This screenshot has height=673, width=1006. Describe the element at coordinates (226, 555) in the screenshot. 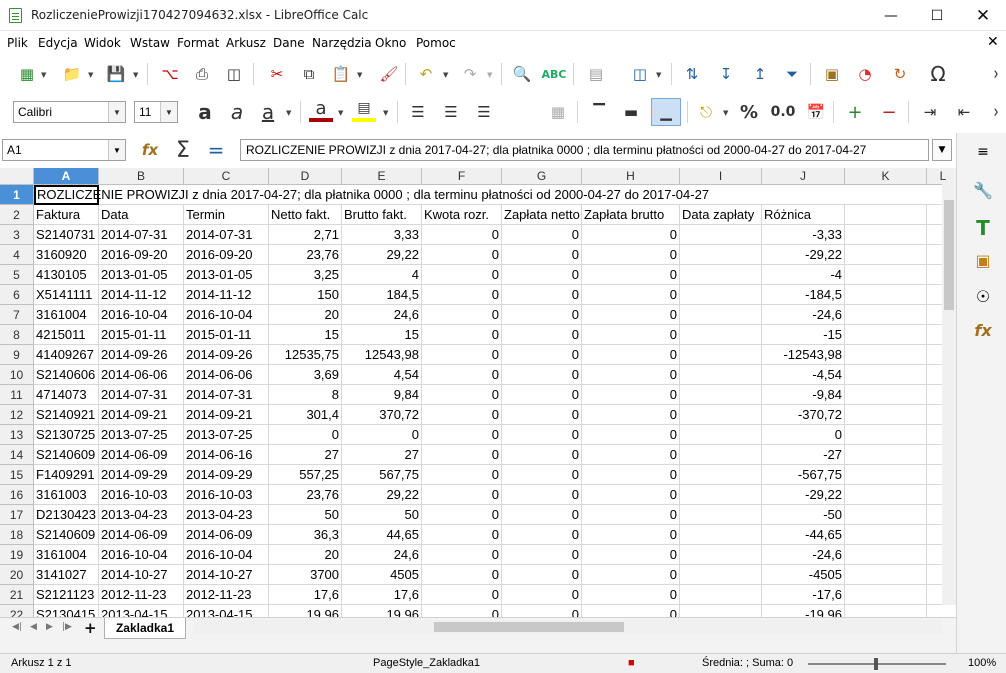

I see `data-cell: 2016-10-04` at that location.